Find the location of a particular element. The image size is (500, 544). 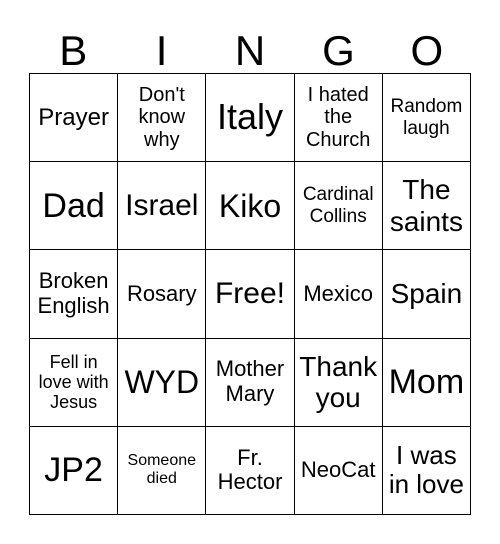

header-letter-n: N is located at coordinates (250, 50).